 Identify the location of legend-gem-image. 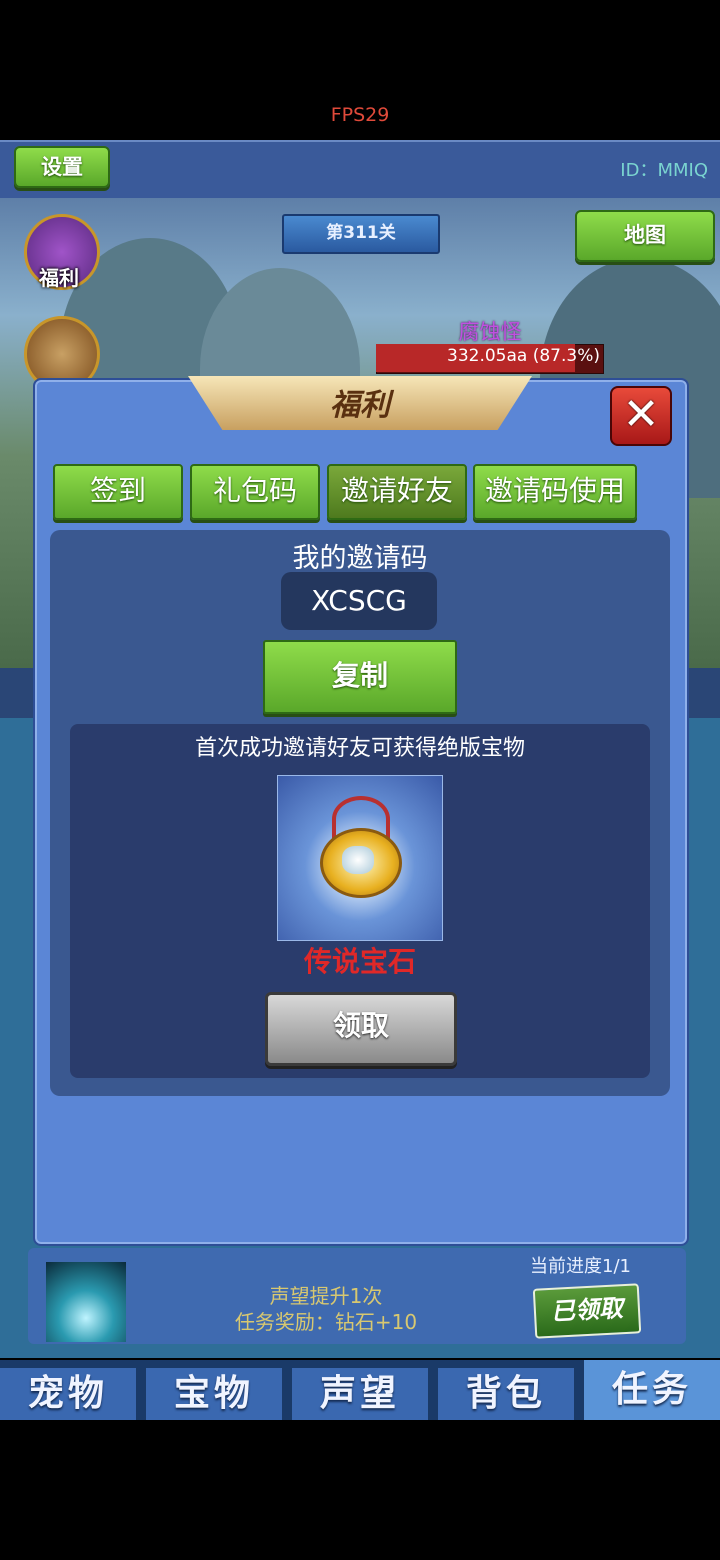
(360, 858).